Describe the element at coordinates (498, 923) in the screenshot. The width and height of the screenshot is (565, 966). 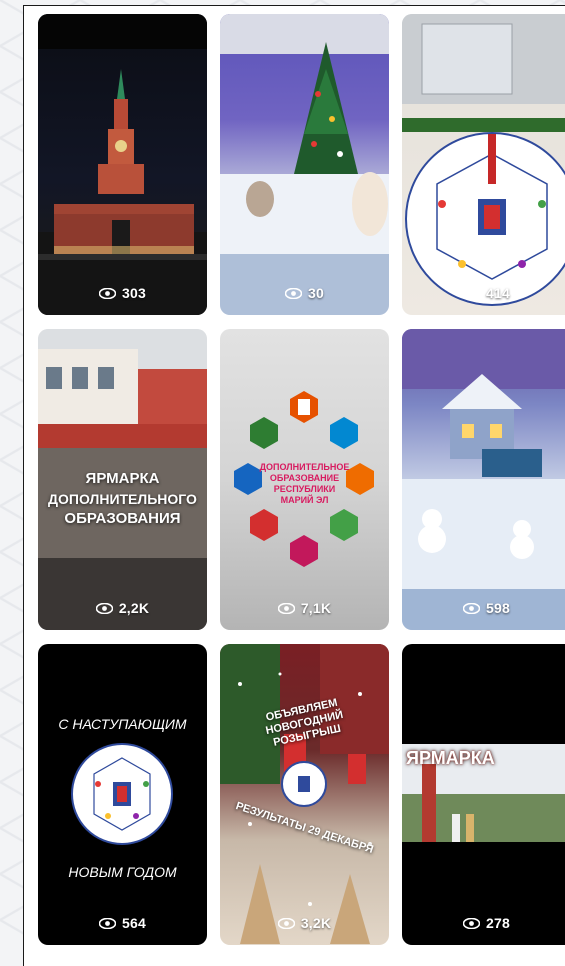
I see `view-count-text: 278` at that location.